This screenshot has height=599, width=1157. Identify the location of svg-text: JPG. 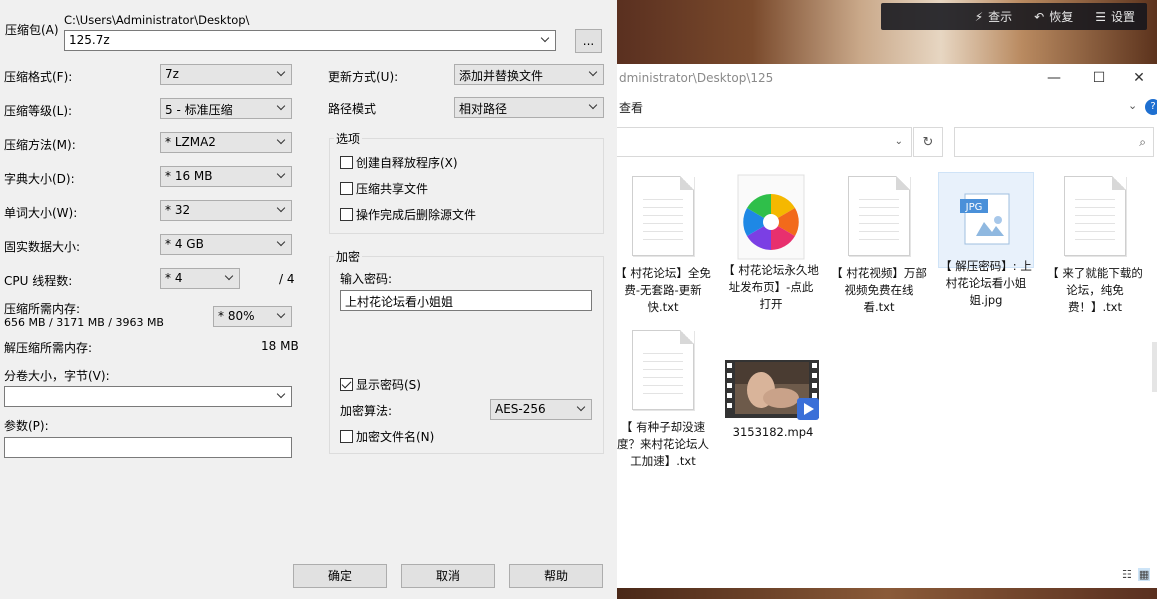
(974, 207).